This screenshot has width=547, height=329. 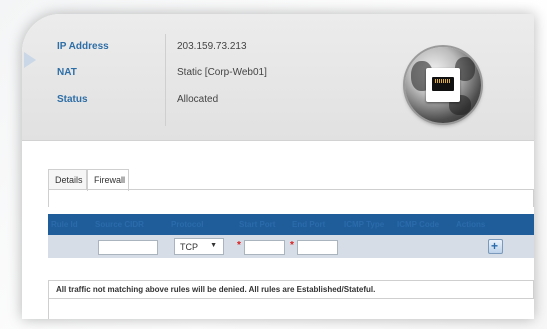 What do you see at coordinates (30, 60) in the screenshot?
I see `header-accent-arrow` at bounding box center [30, 60].